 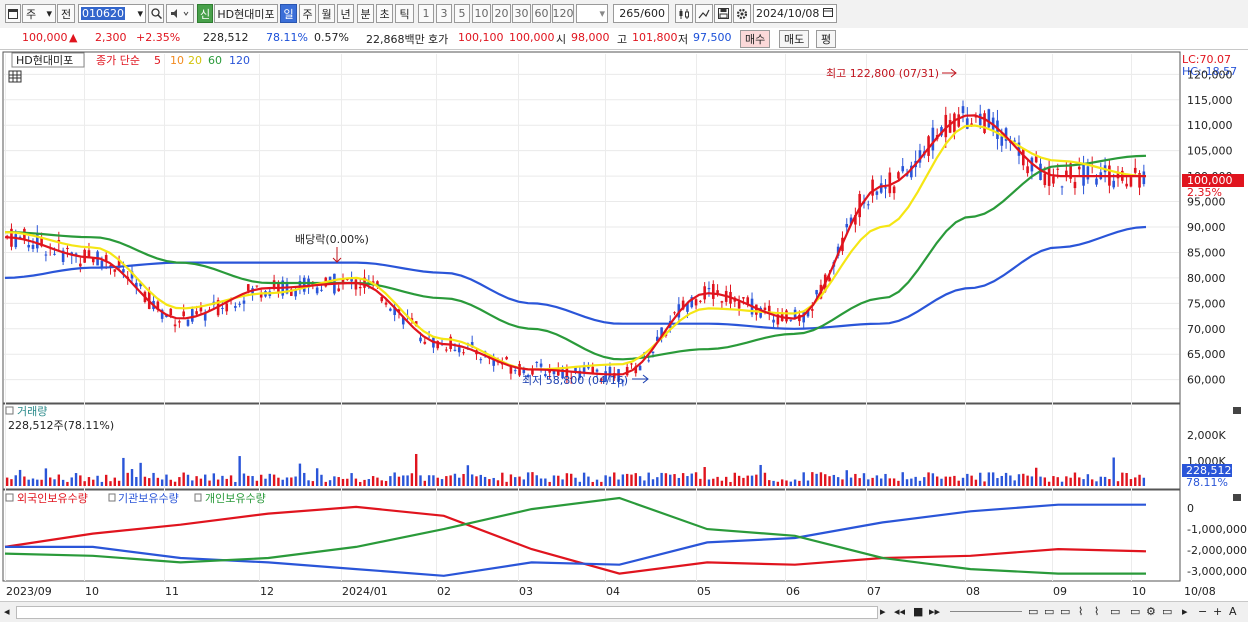 What do you see at coordinates (180, 13) in the screenshot?
I see `speaker-icon` at bounding box center [180, 13].